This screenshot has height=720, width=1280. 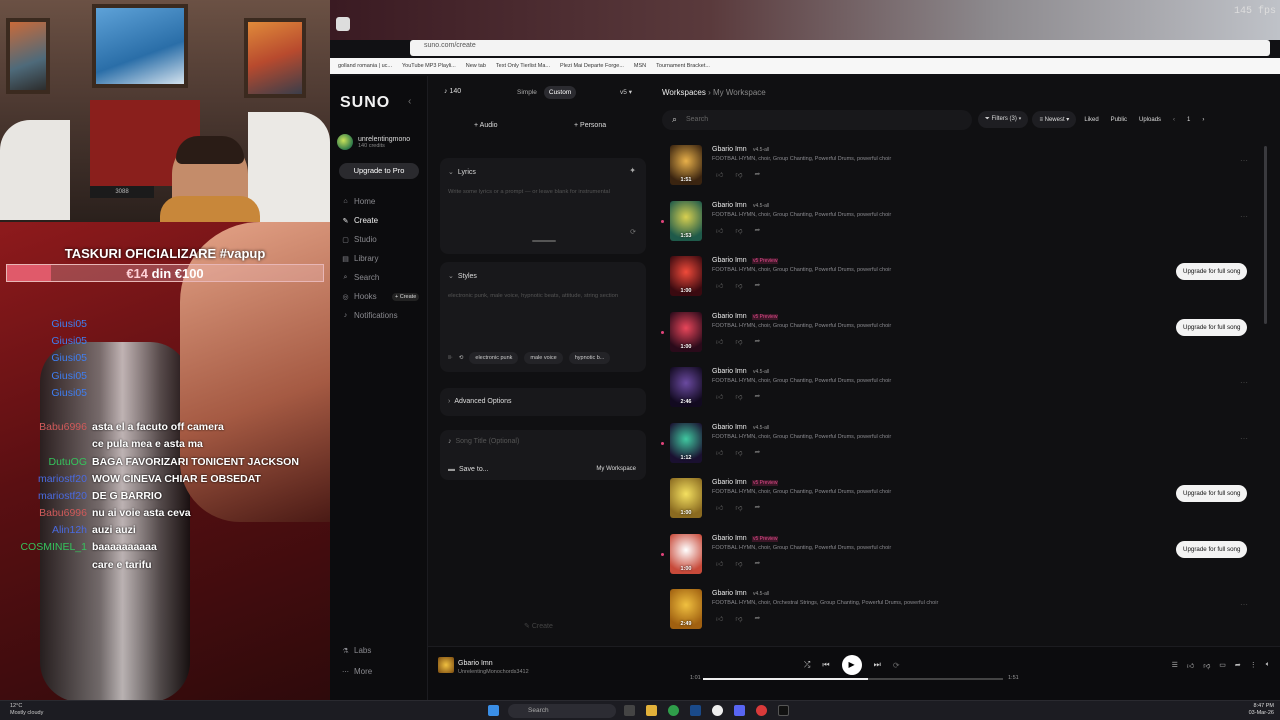 I want to click on now-playing-thumbnail, so click(x=446, y=665).